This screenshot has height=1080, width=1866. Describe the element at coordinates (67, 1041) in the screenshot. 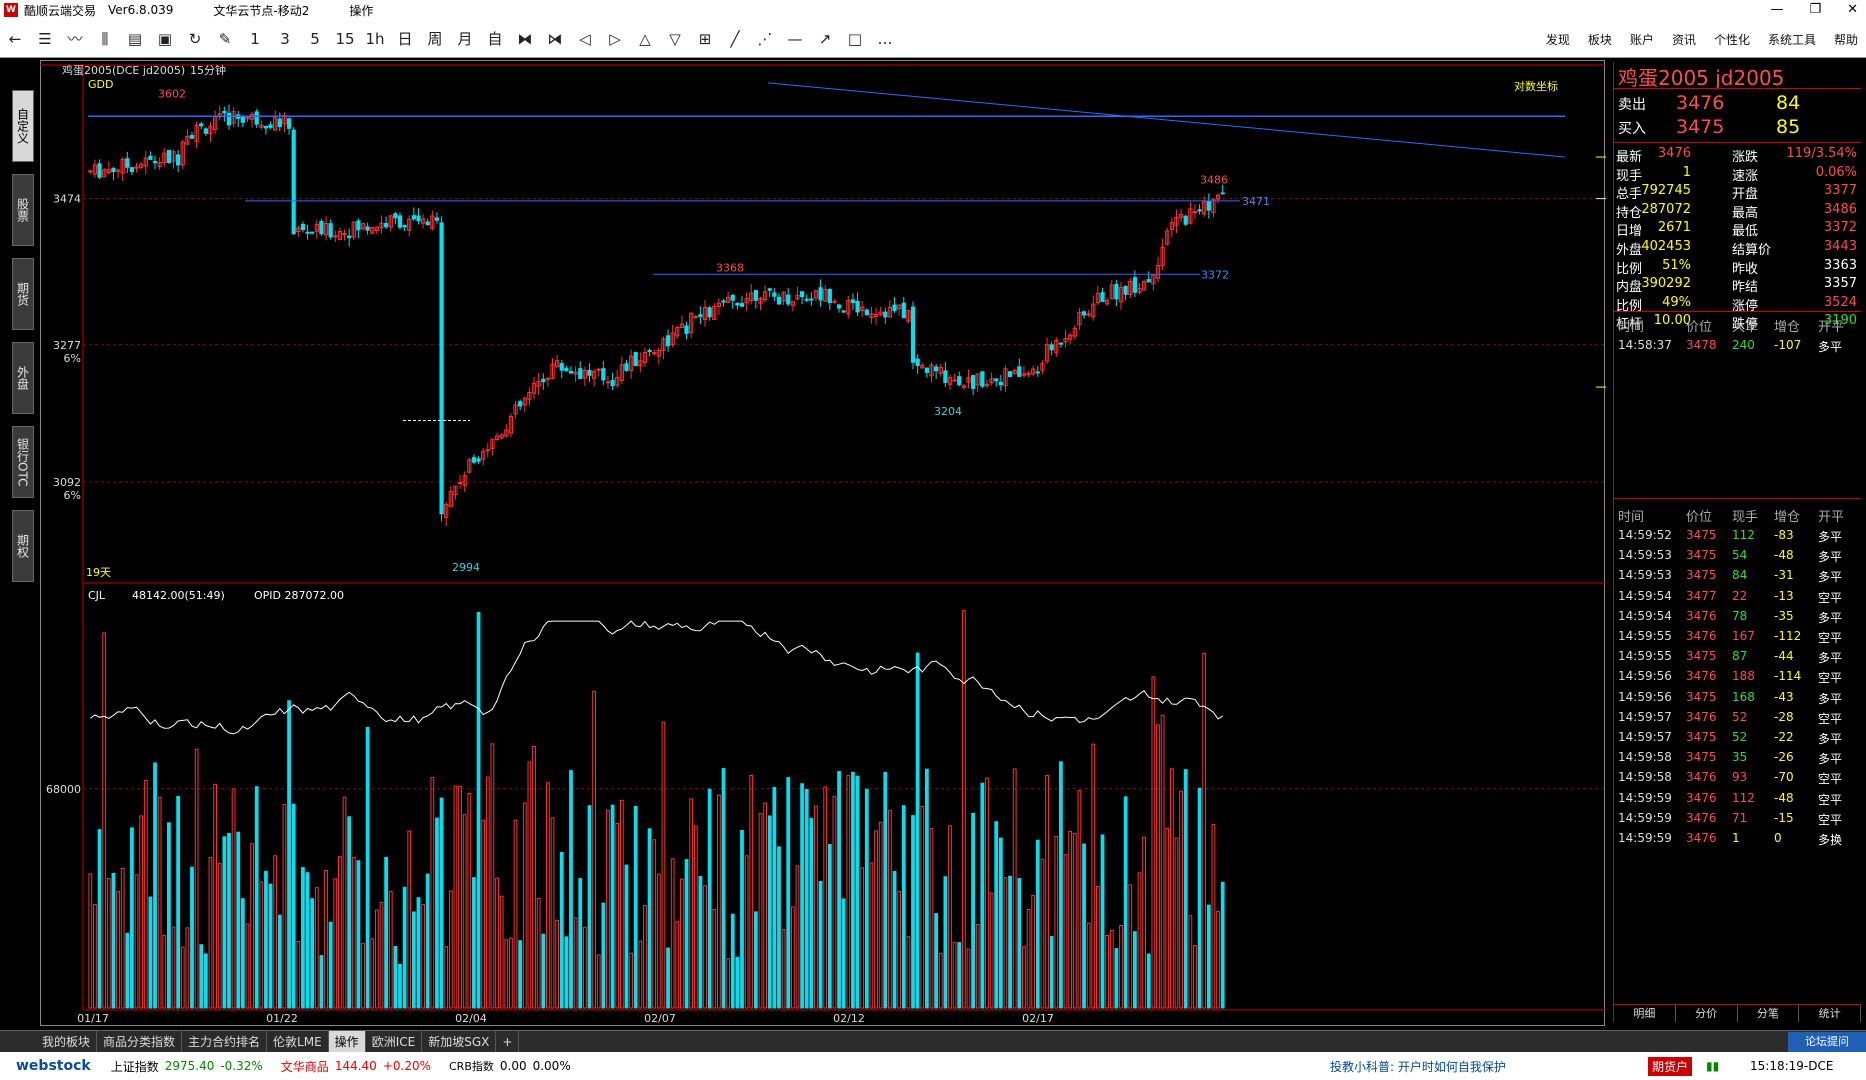

I see `bottom-tab: 我的板块` at that location.